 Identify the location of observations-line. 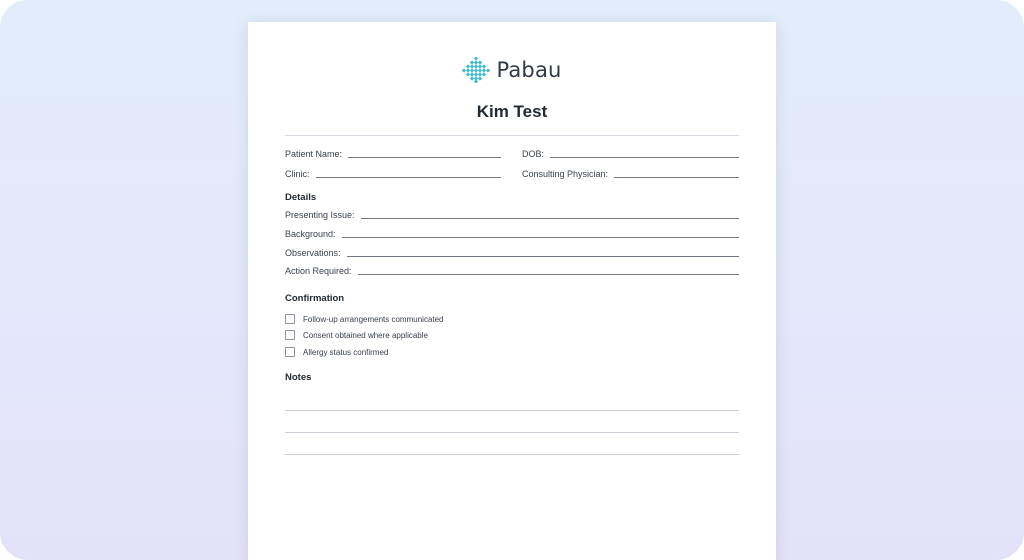
(542, 256).